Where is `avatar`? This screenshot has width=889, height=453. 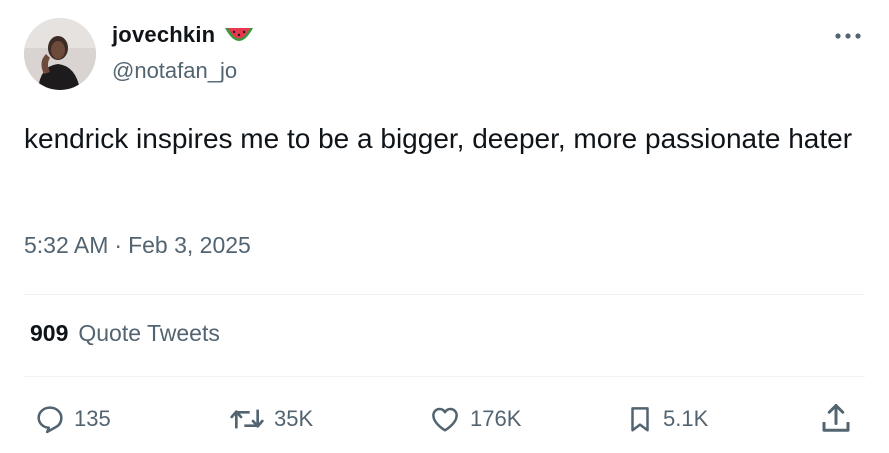
avatar is located at coordinates (60, 54).